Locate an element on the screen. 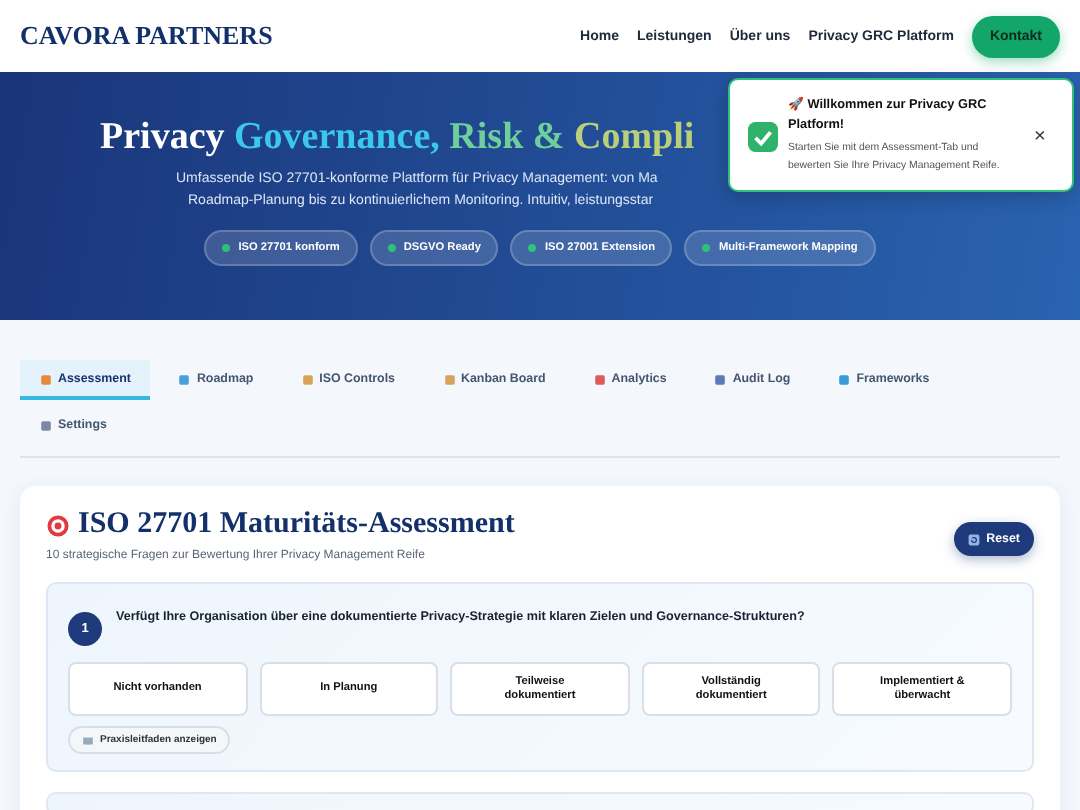 Image resolution: width=1080 pixels, height=810 pixels. hero-title: Privacy Governance, Risk & Compli is located at coordinates (397, 138).